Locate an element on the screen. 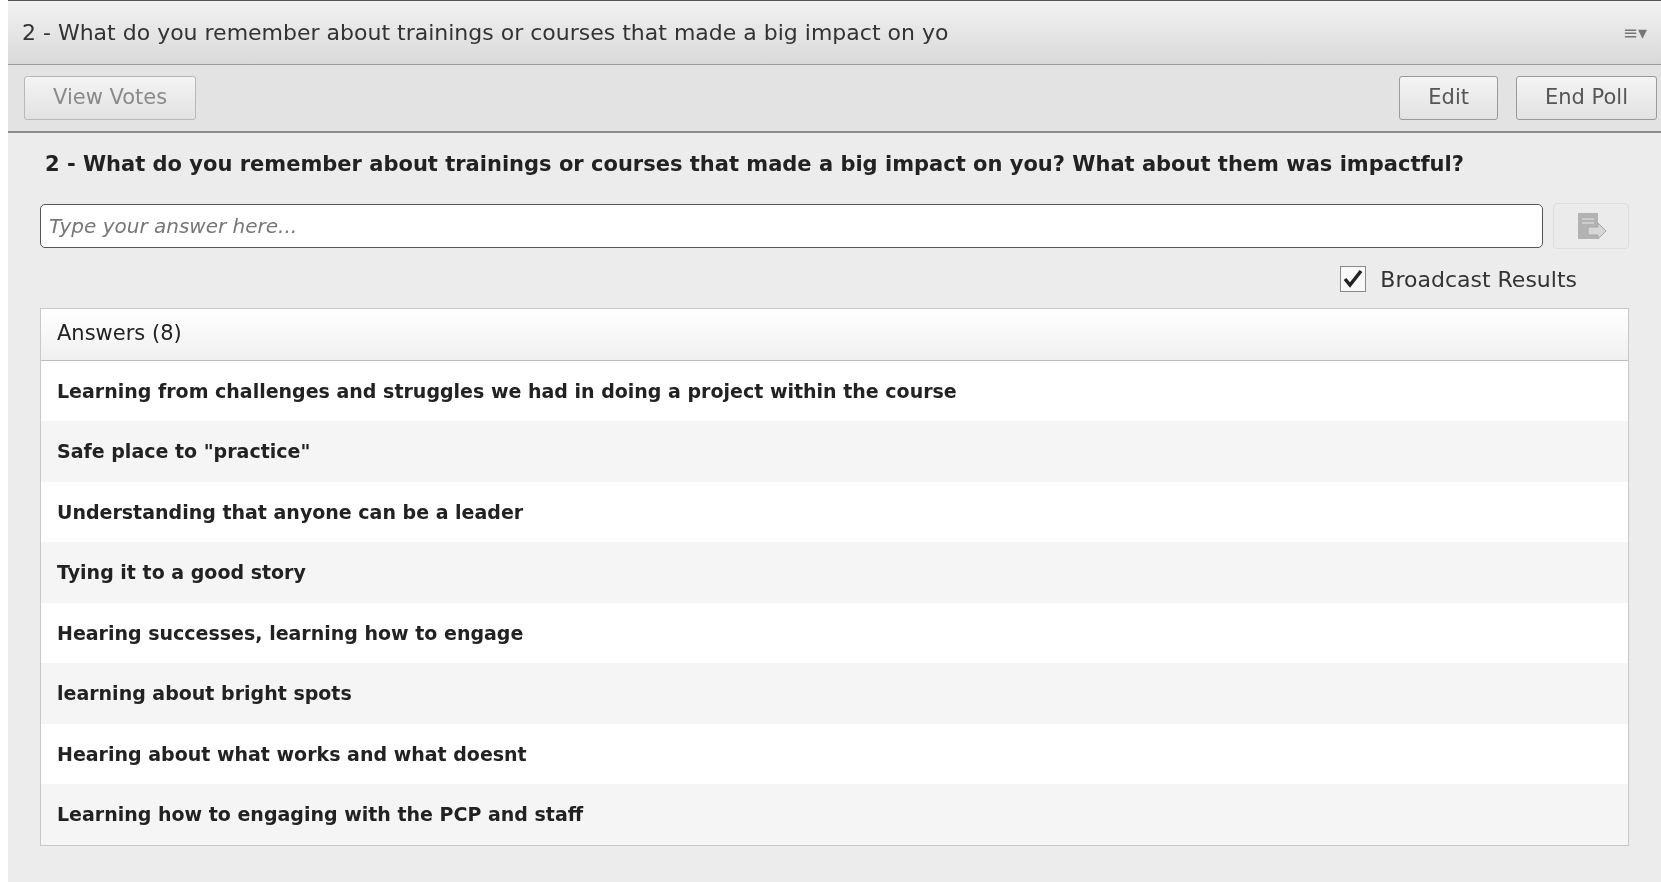 The height and width of the screenshot is (882, 1661). answer-row: Safe place to "practice" is located at coordinates (834, 451).